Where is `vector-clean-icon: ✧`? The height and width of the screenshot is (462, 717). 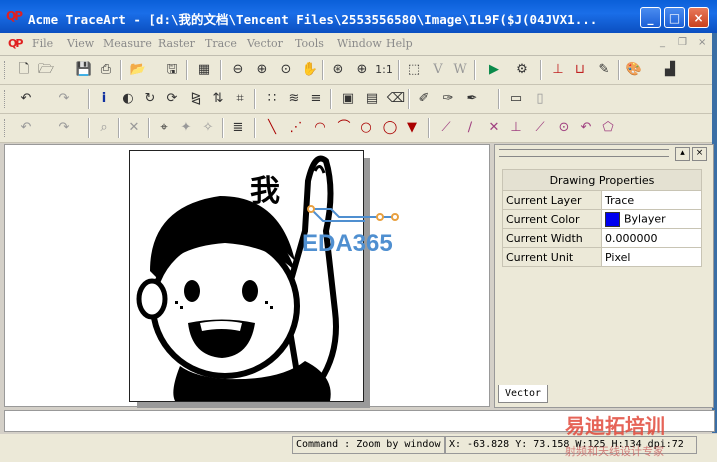 vector-clean-icon: ✧ is located at coordinates (208, 128).